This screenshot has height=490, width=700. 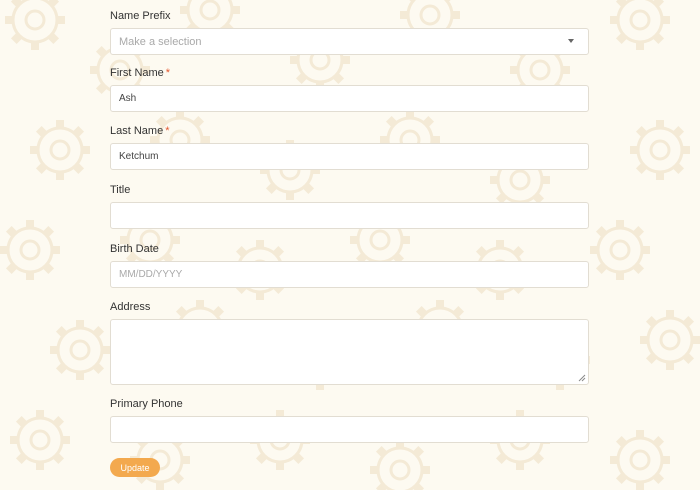 What do you see at coordinates (137, 73) in the screenshot?
I see `first-name-label-text: First Name` at bounding box center [137, 73].